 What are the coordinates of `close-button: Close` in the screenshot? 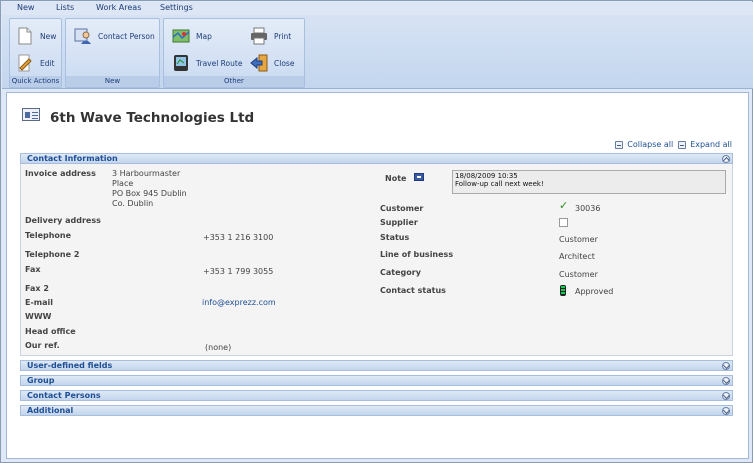 It's located at (272, 63).